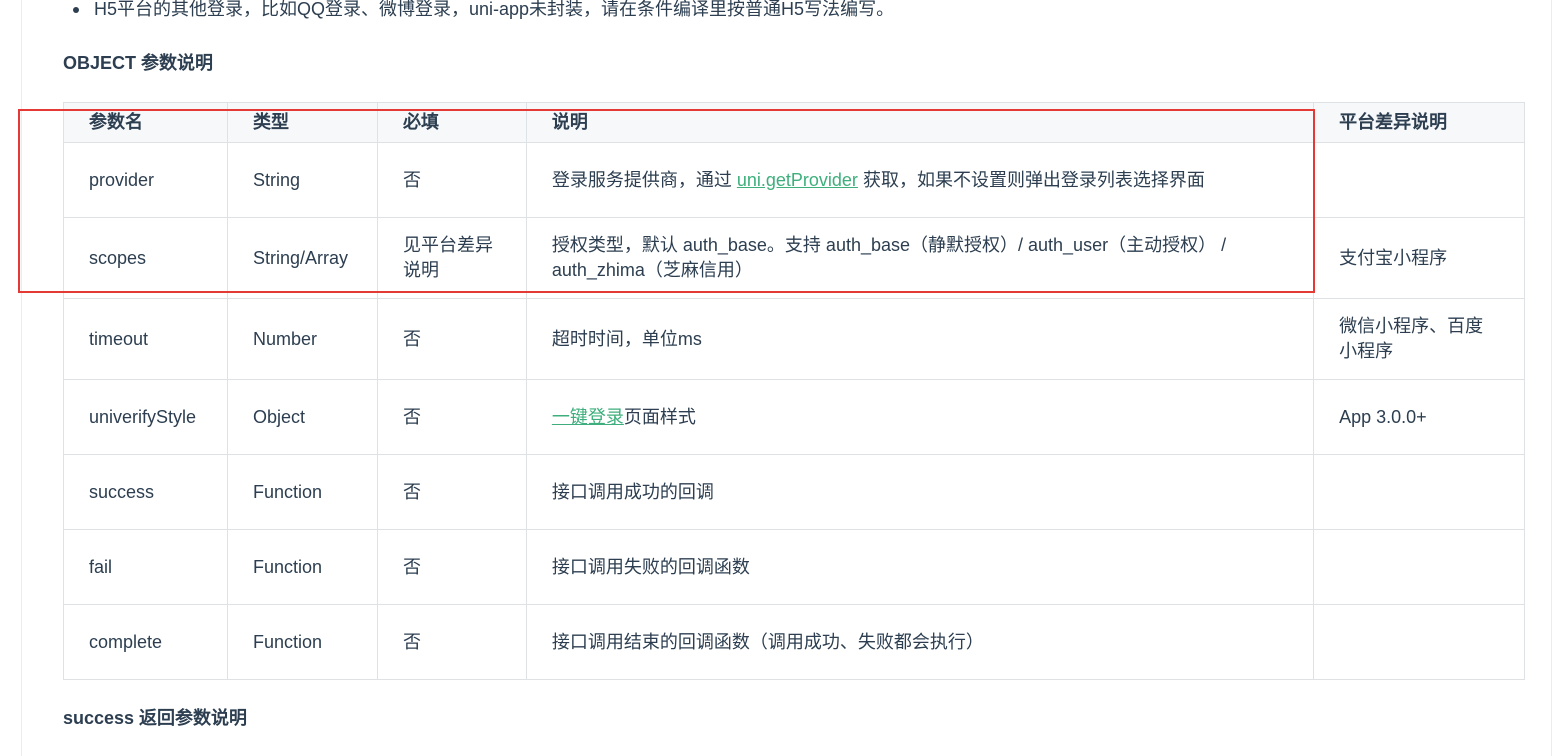 Image resolution: width=1555 pixels, height=756 pixels. I want to click on table-row: fail Function 否 接口调用失败的回调函数, so click(794, 567).